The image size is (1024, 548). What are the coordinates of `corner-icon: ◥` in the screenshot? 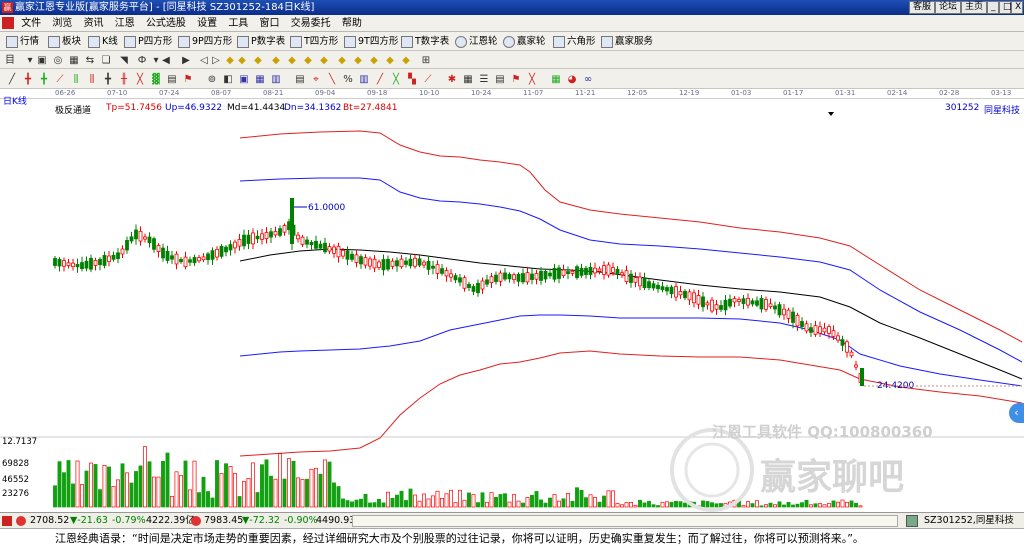 It's located at (124, 60).